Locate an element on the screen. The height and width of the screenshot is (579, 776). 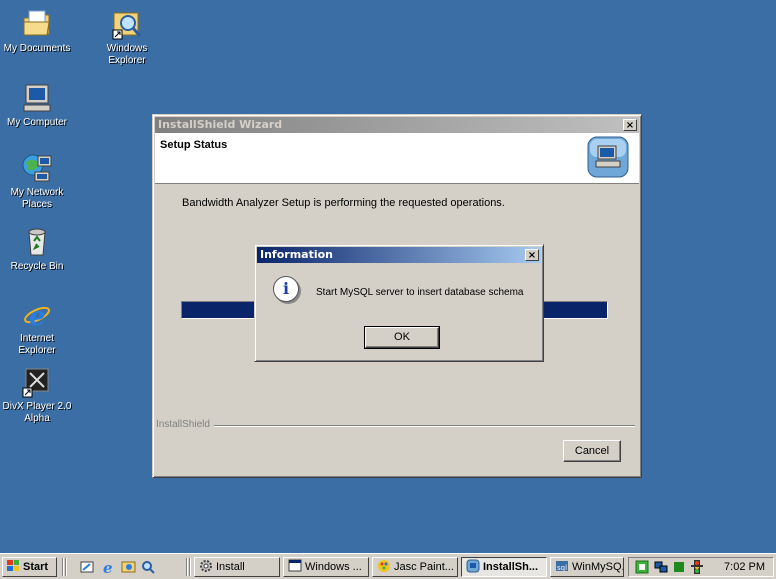
desktop-icon-label: Recycle Bin is located at coordinates (37, 266).